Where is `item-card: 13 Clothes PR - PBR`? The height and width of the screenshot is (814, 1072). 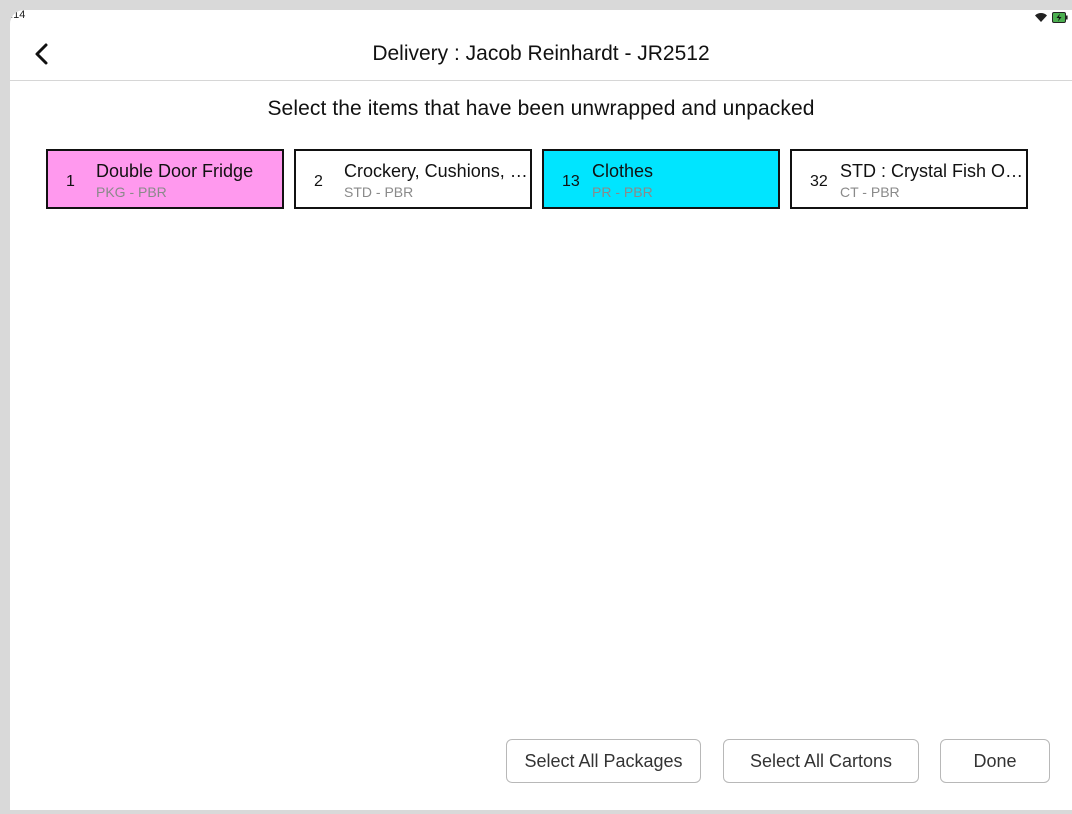 item-card: 13 Clothes PR - PBR is located at coordinates (661, 179).